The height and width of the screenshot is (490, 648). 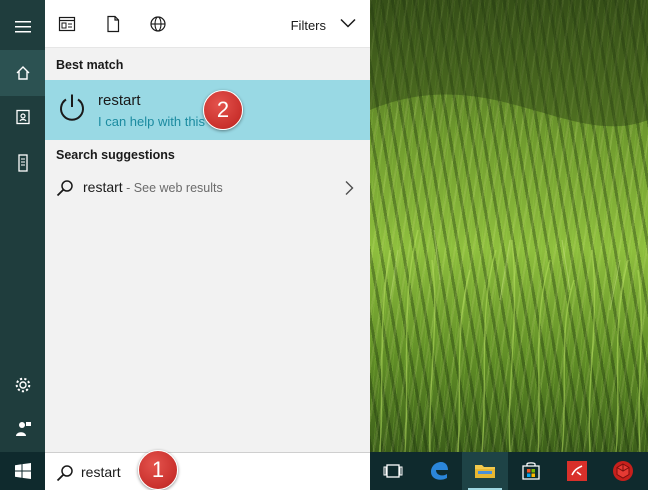 I want to click on annotation-badge-2: 2, so click(x=223, y=110).